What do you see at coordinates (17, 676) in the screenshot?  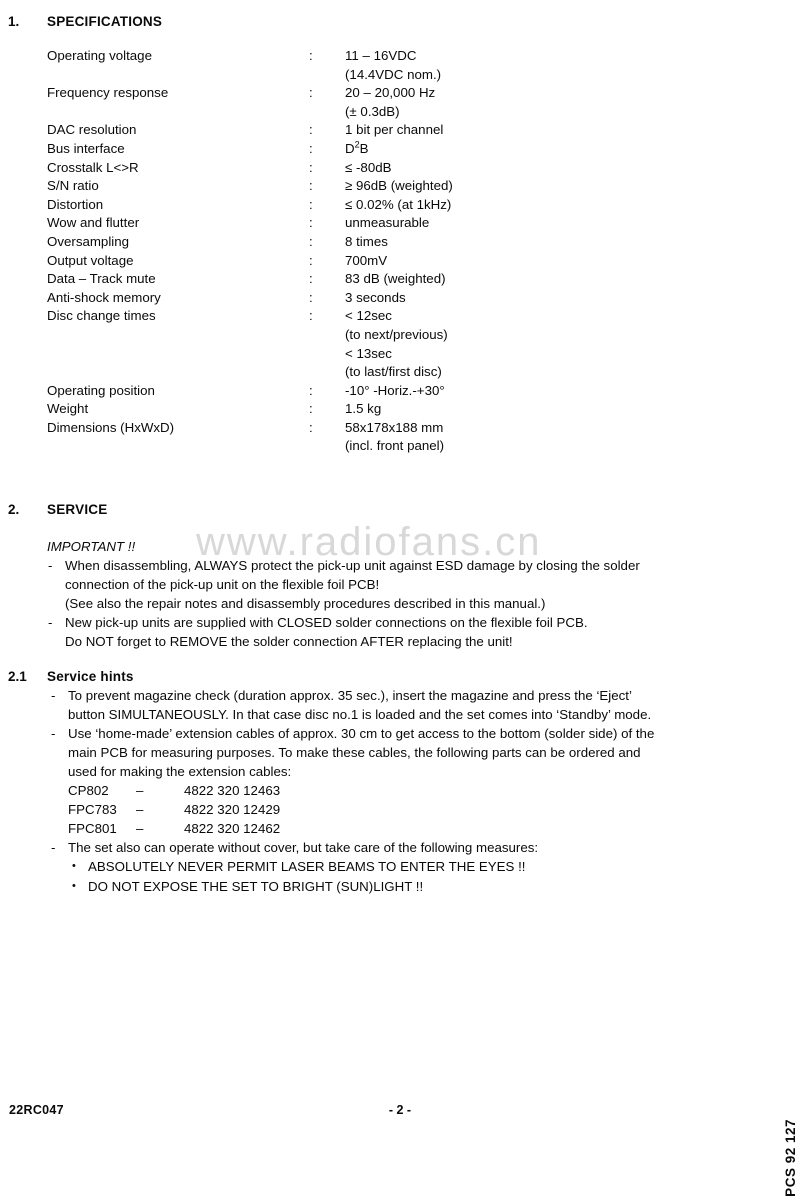 I see `section-number-service-hints: 2.1` at bounding box center [17, 676].